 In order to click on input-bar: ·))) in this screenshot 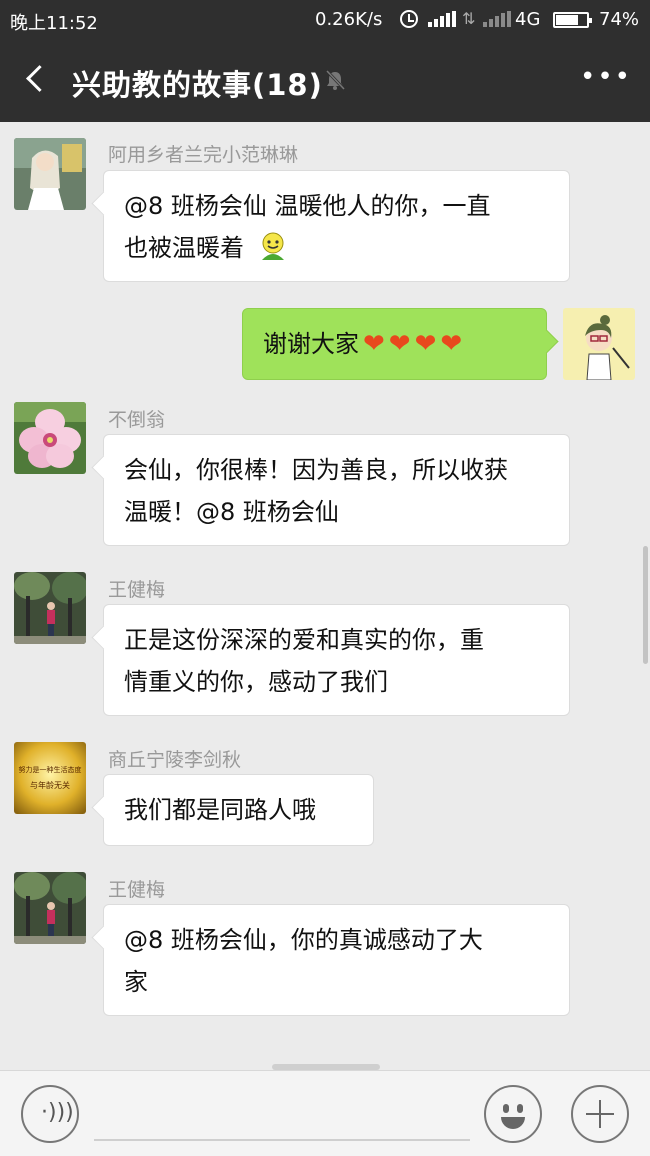, I will do `click(325, 1113)`.